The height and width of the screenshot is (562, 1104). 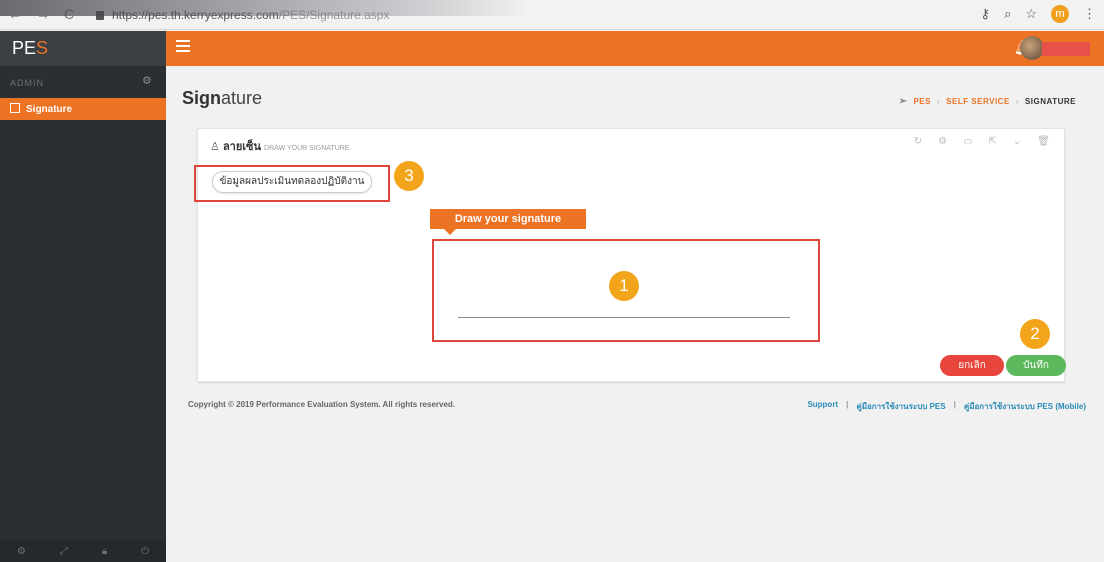 What do you see at coordinates (21, 551) in the screenshot?
I see `settings-icon: ⚙` at bounding box center [21, 551].